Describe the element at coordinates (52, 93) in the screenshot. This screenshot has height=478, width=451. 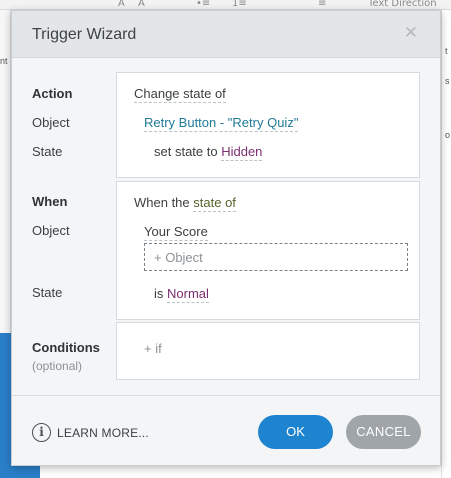
I see `action-section-label: Action` at that location.